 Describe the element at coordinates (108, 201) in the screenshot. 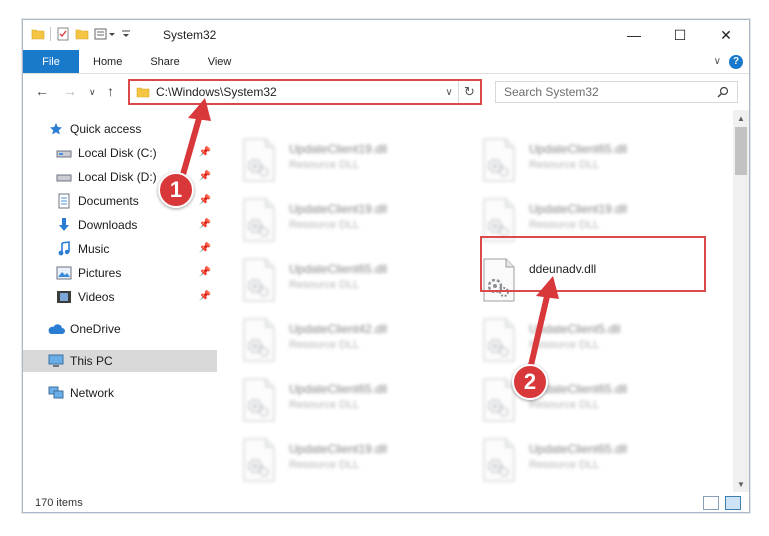

I see `sidebar-item-label: Documents` at that location.